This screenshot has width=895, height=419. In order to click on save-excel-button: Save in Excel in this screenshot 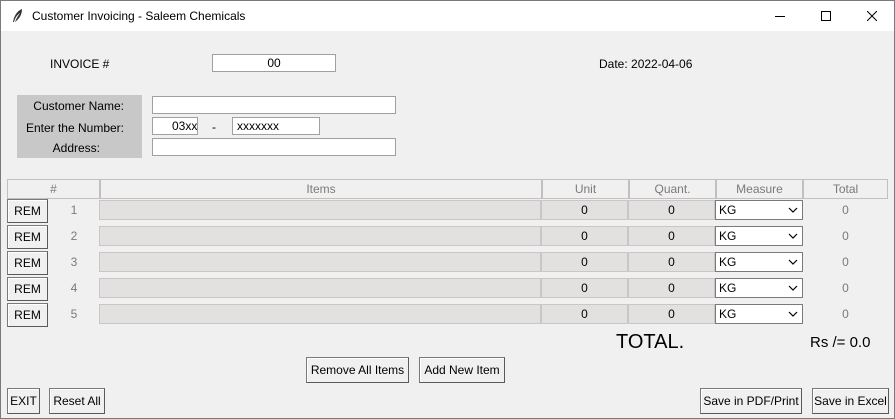, I will do `click(850, 401)`.